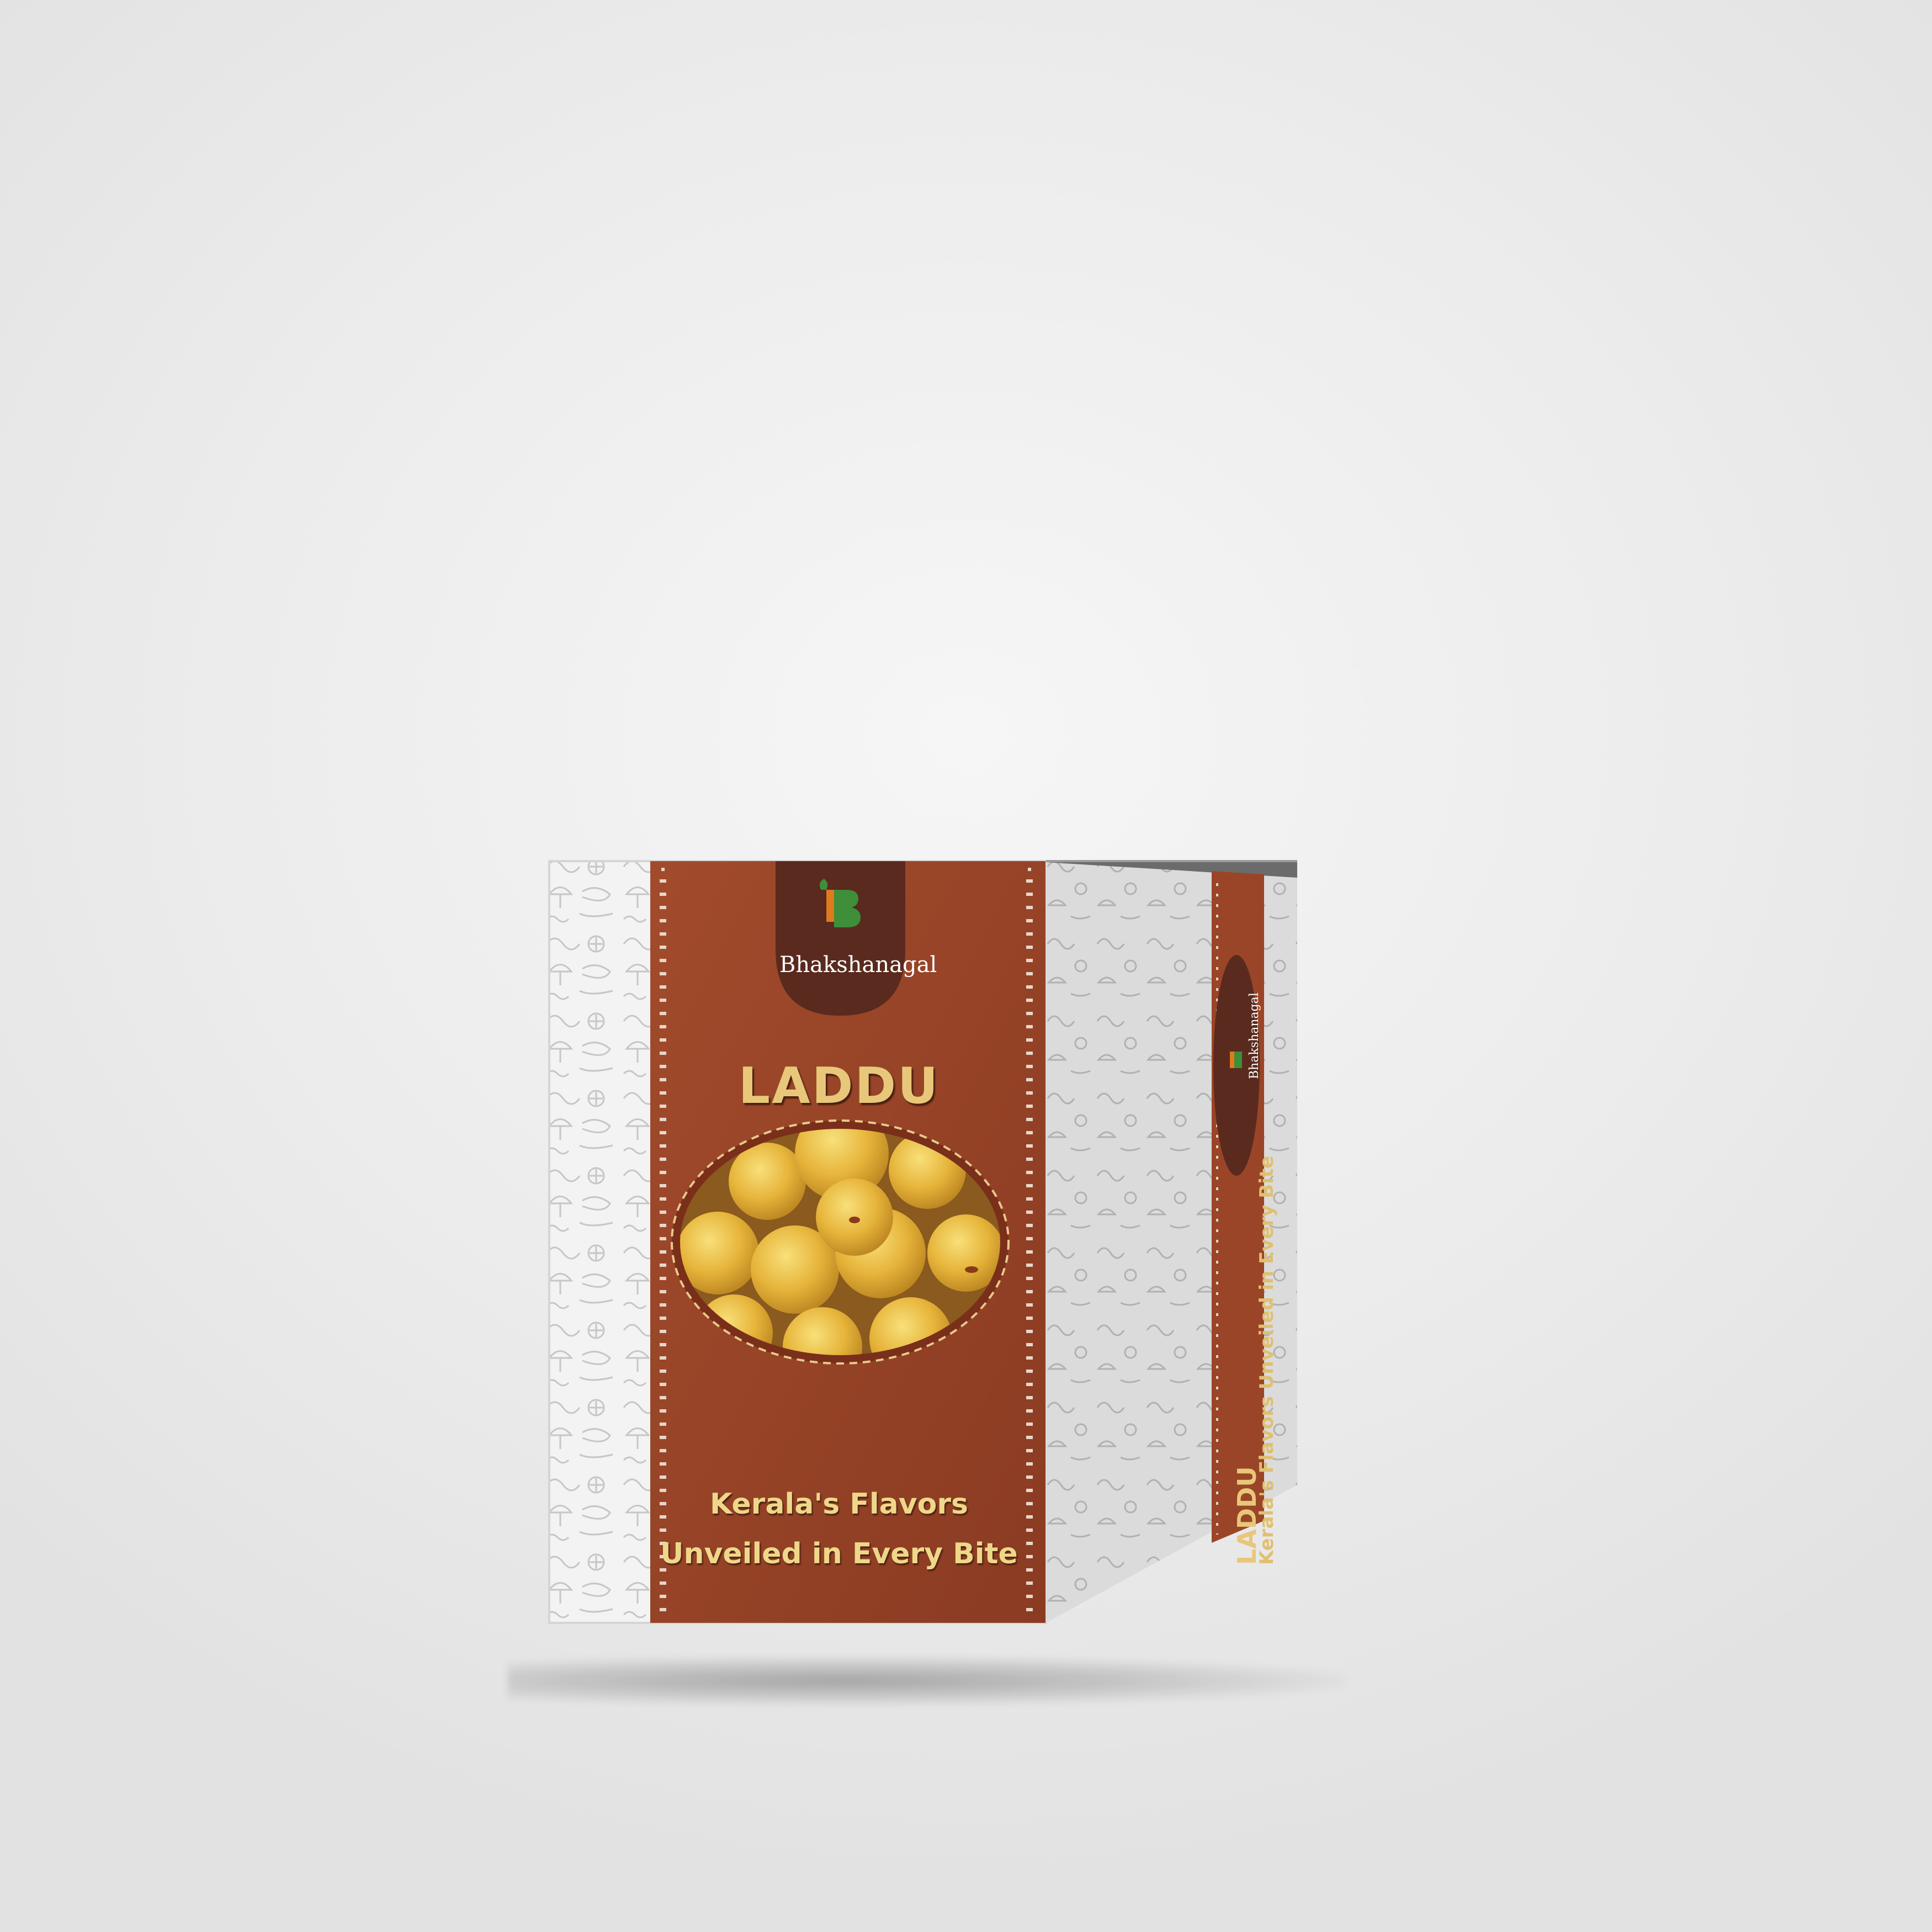 The height and width of the screenshot is (1932, 1932). What do you see at coordinates (839, 1553) in the screenshot?
I see `tagline-line-2: Unveiled in Every Bite` at bounding box center [839, 1553].